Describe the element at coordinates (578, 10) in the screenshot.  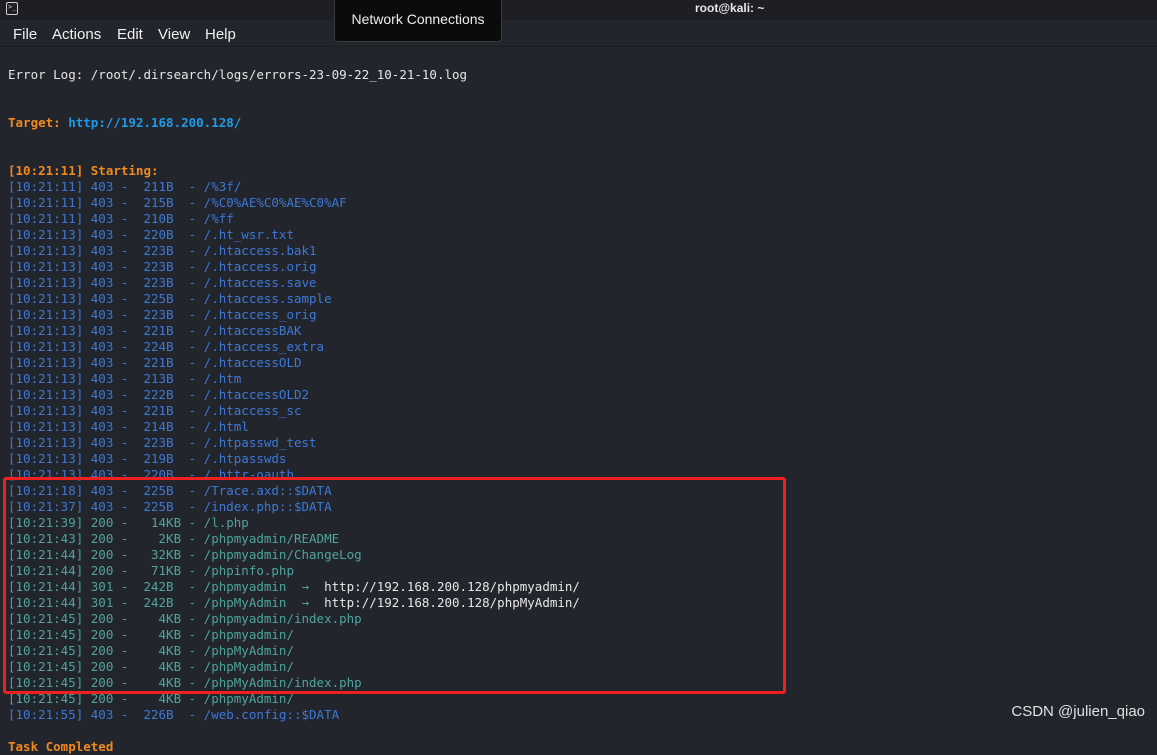
I see `title-bar: >_ root@kali: ~` at that location.